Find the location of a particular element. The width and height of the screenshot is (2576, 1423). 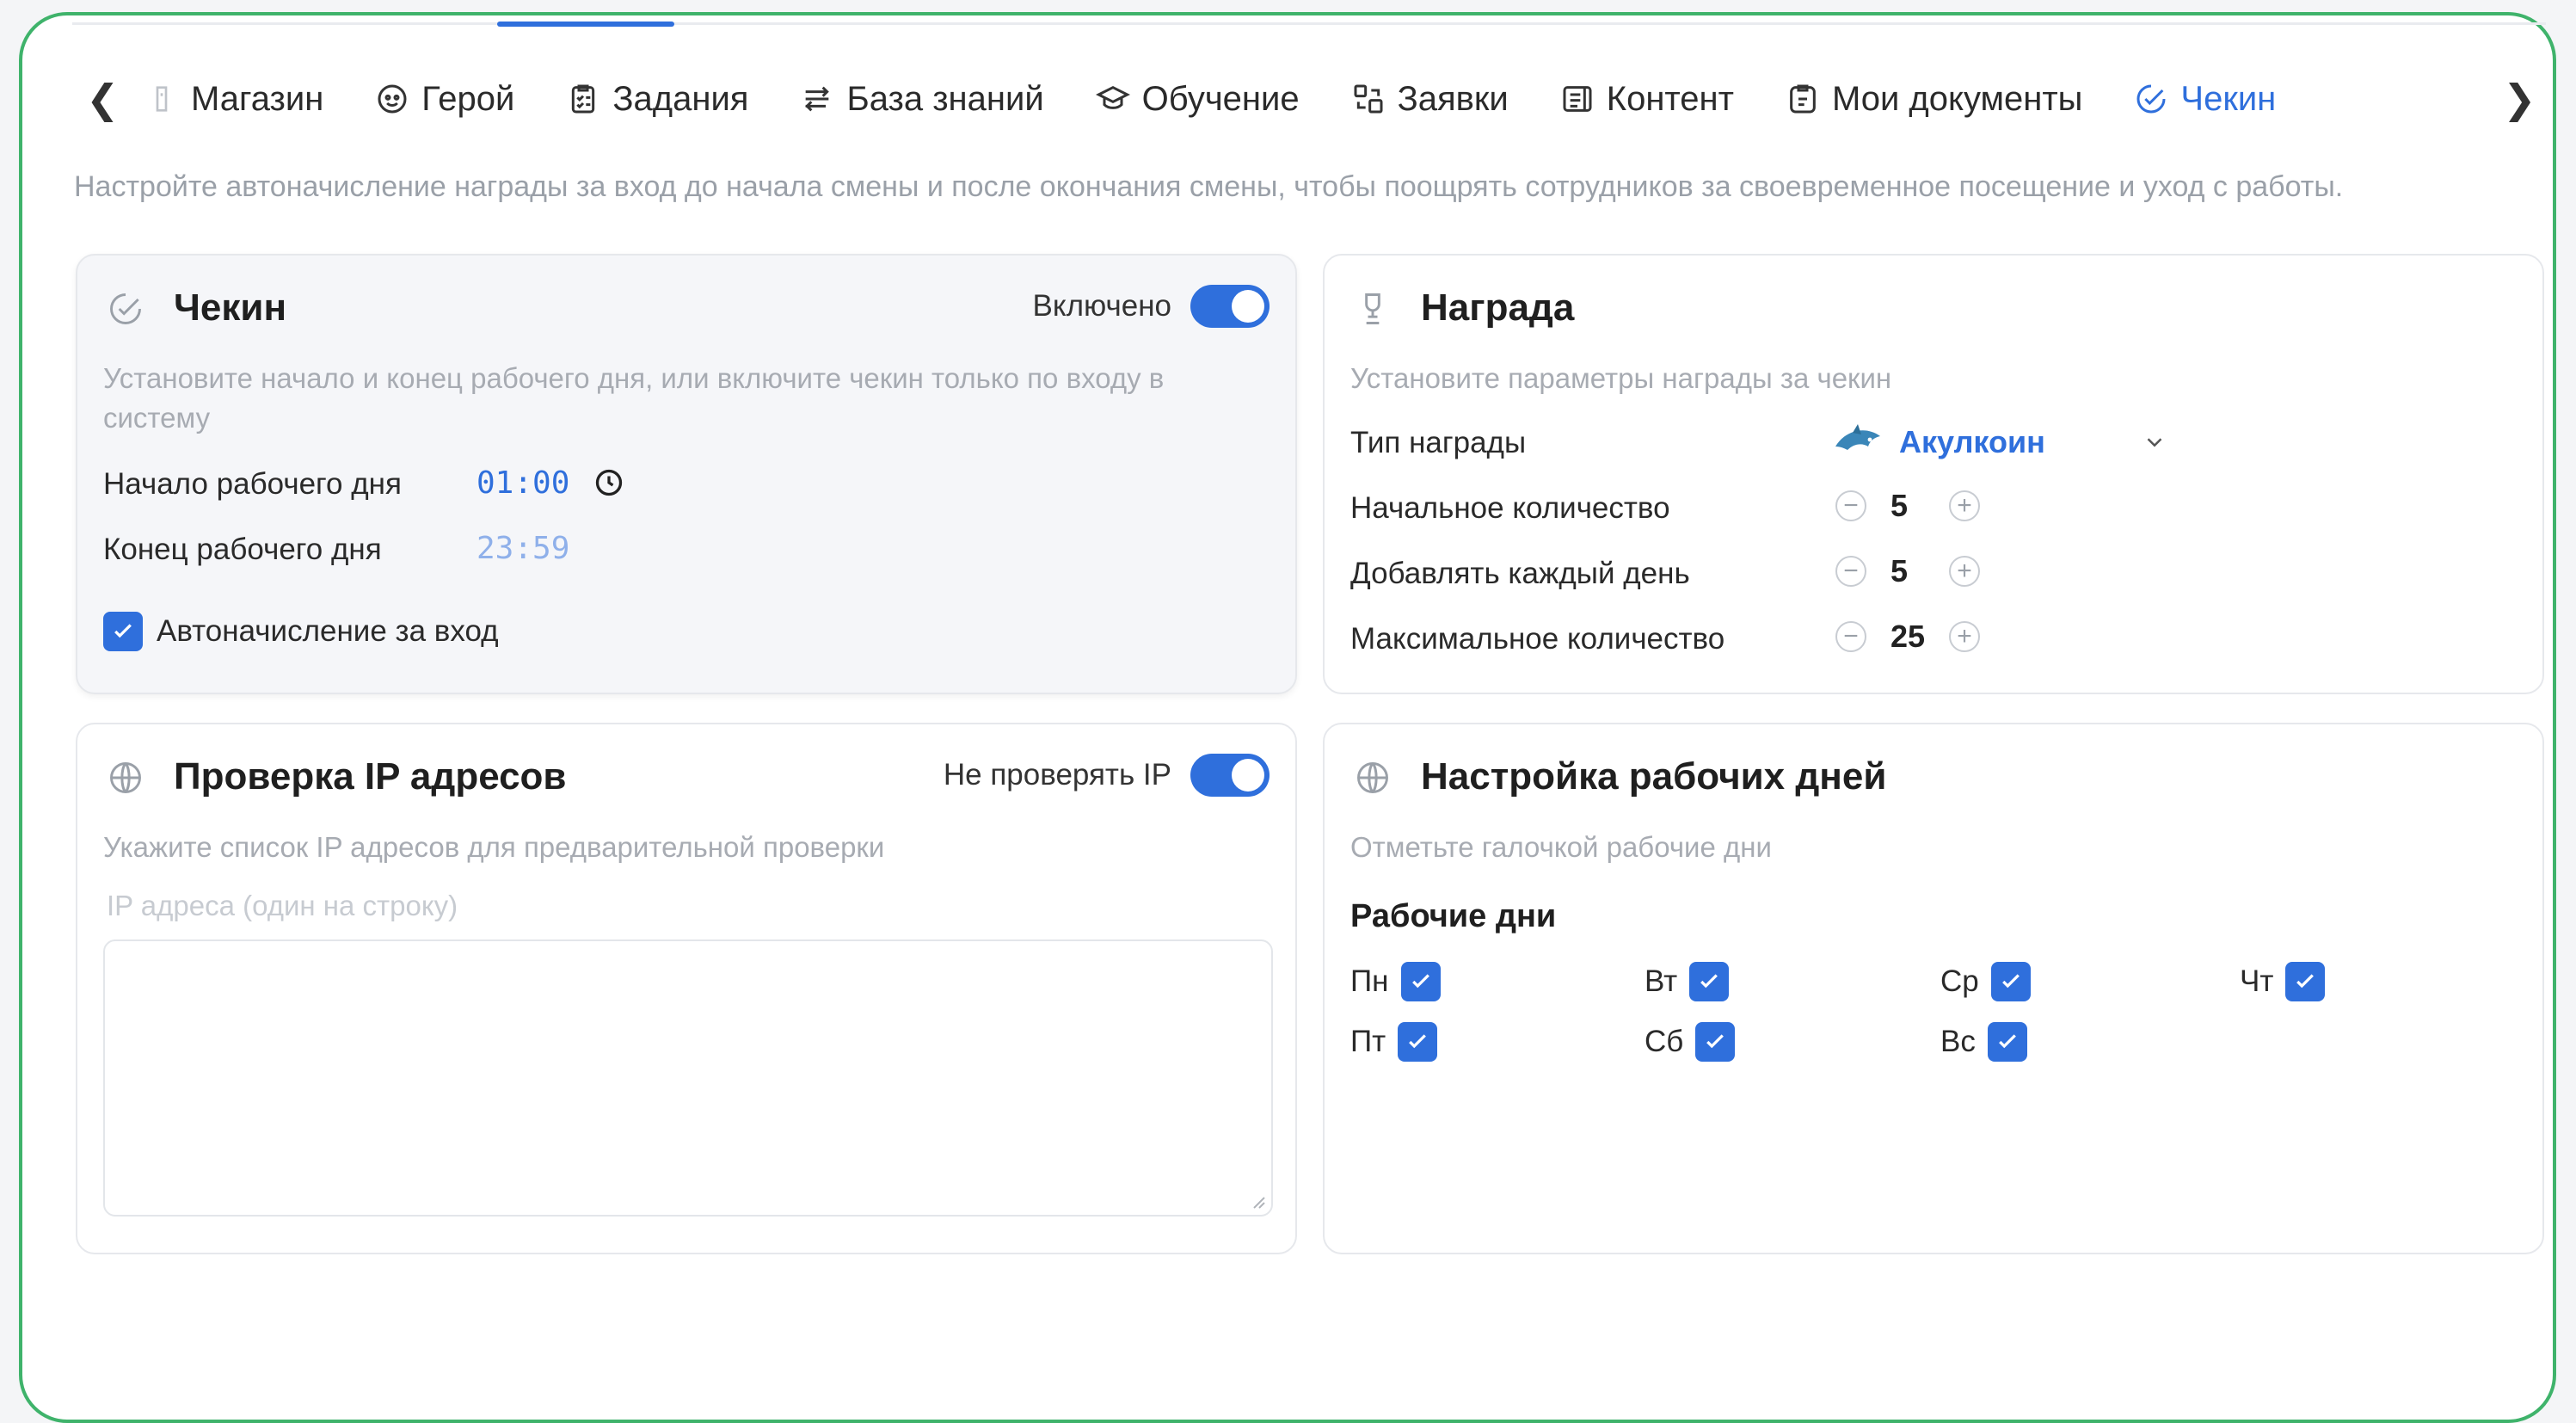

day-label: Вт is located at coordinates (1661, 981).